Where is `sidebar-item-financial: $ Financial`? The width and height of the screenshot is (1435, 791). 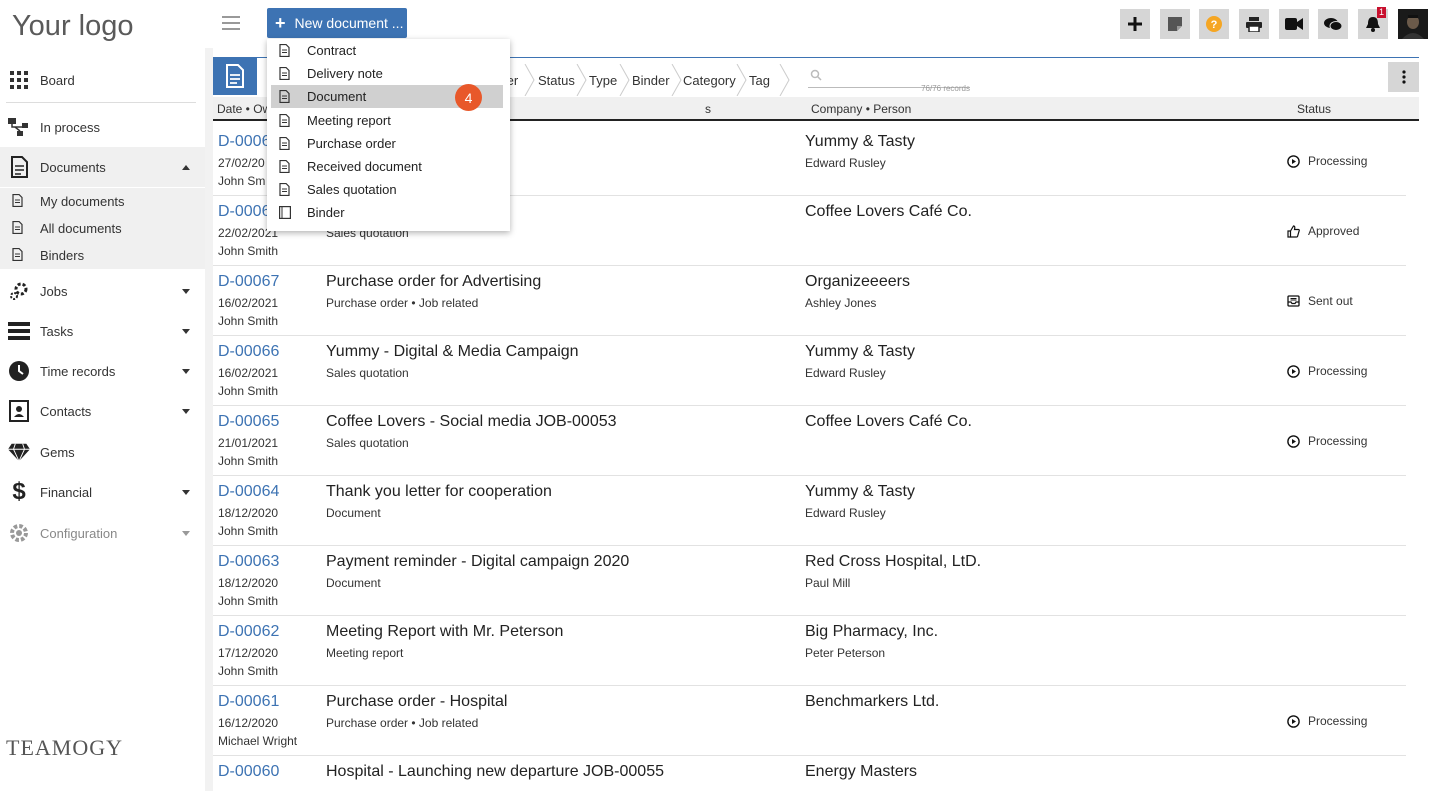
sidebar-item-financial: $ Financial is located at coordinates (102, 492).